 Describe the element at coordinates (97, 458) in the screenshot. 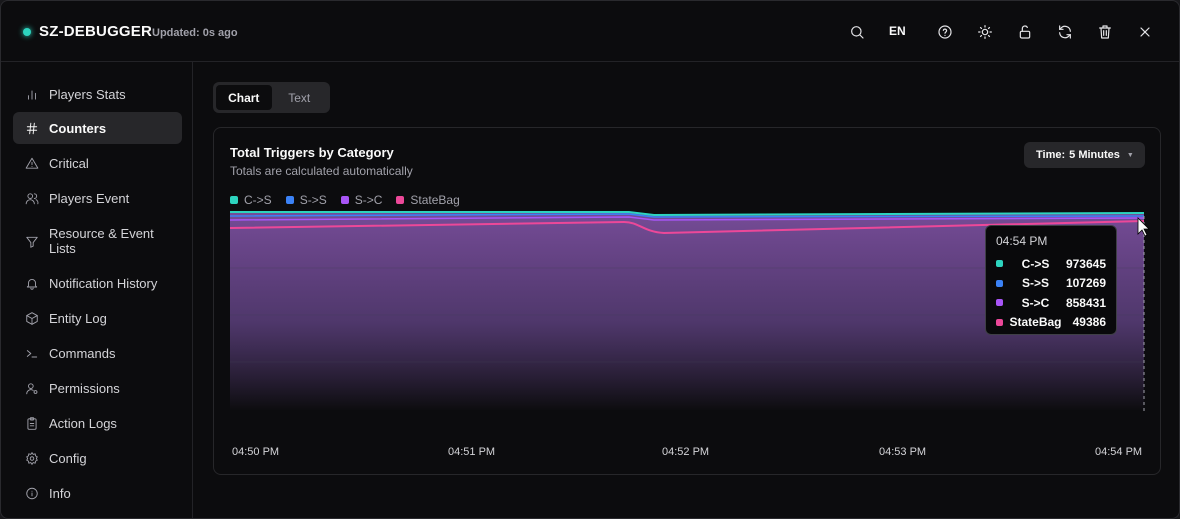

I see `sidebar-item-config: Config` at that location.